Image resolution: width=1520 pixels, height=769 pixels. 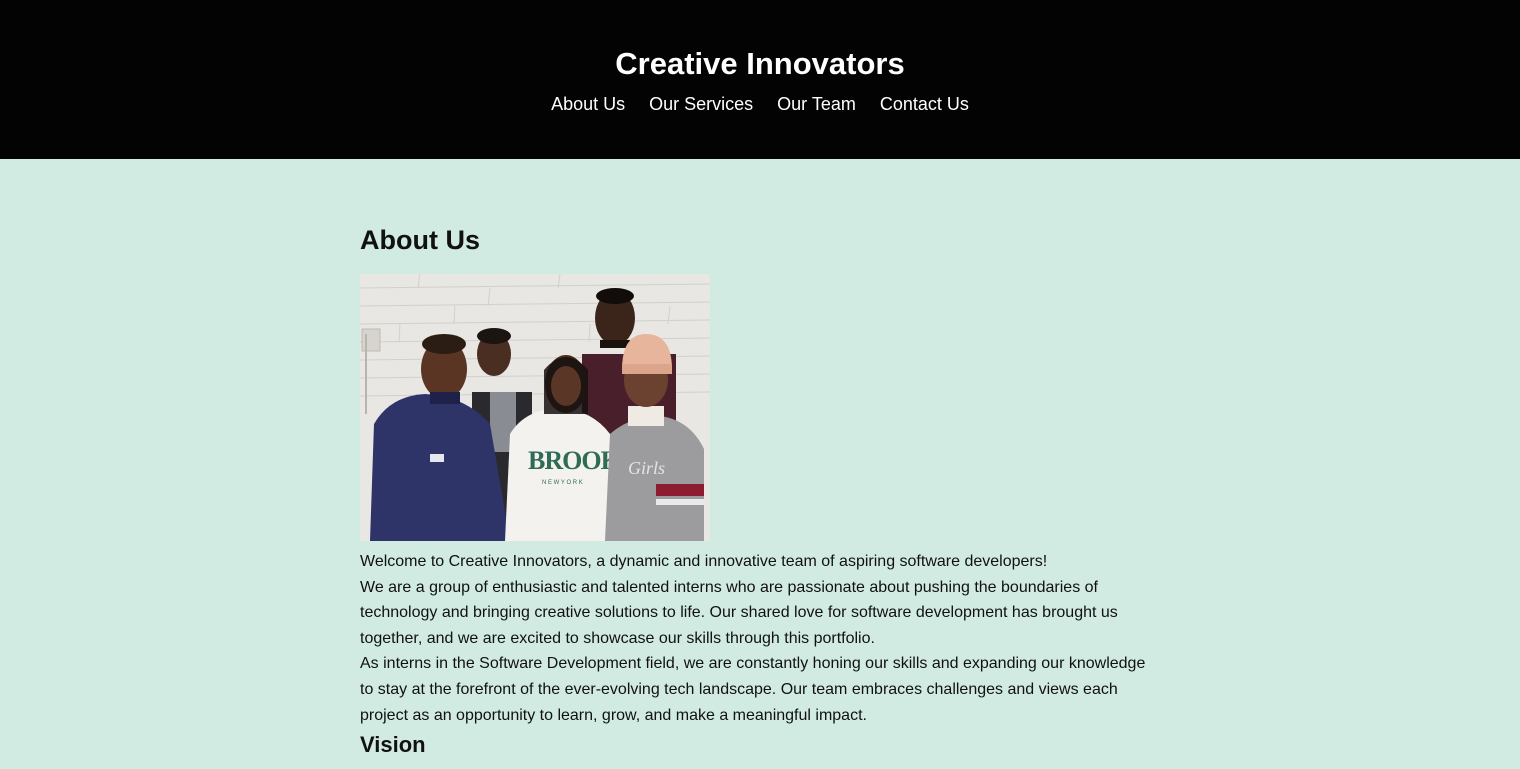 I want to click on site-title: Creative Innovators, so click(x=760, y=63).